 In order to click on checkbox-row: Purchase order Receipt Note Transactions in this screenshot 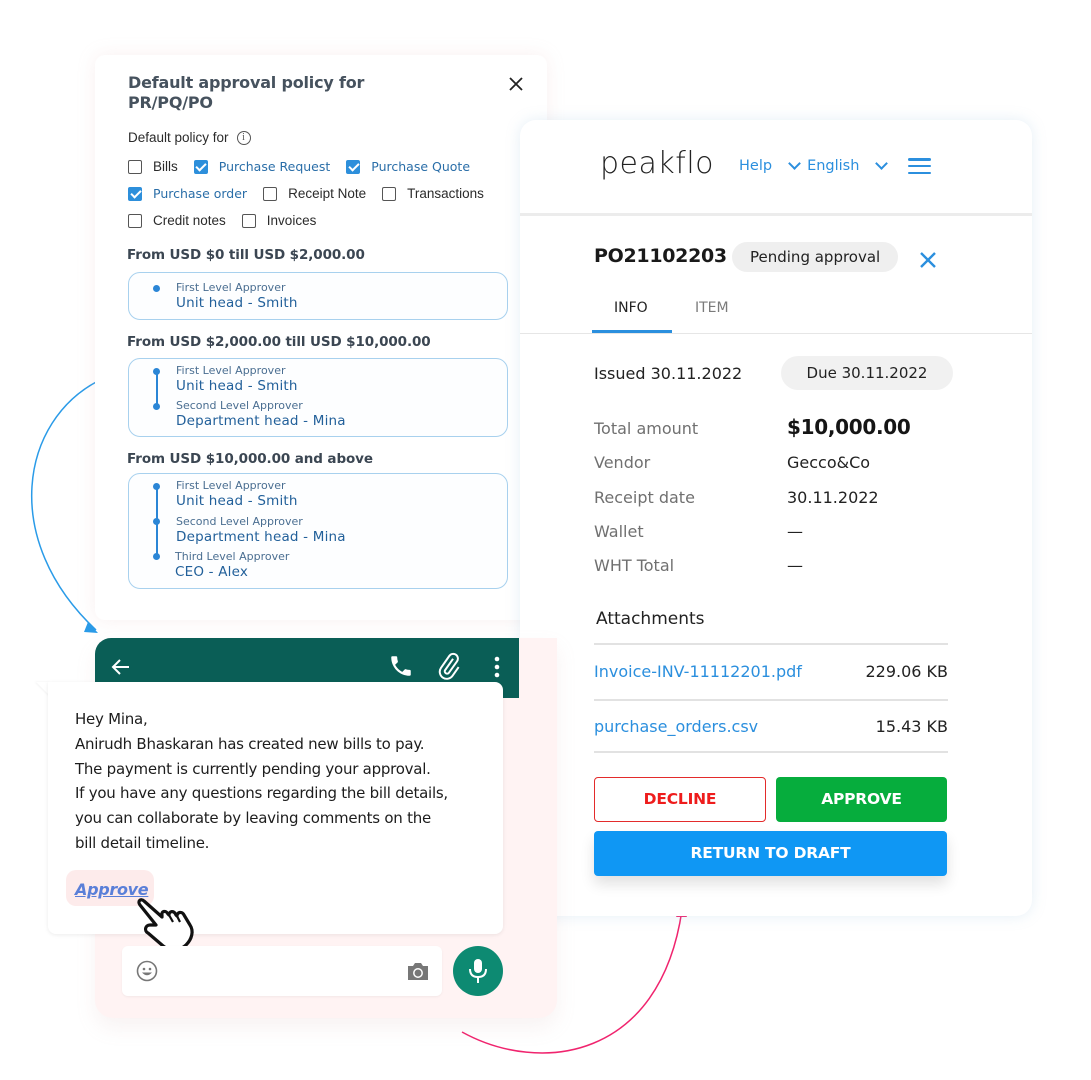, I will do `click(314, 193)`.